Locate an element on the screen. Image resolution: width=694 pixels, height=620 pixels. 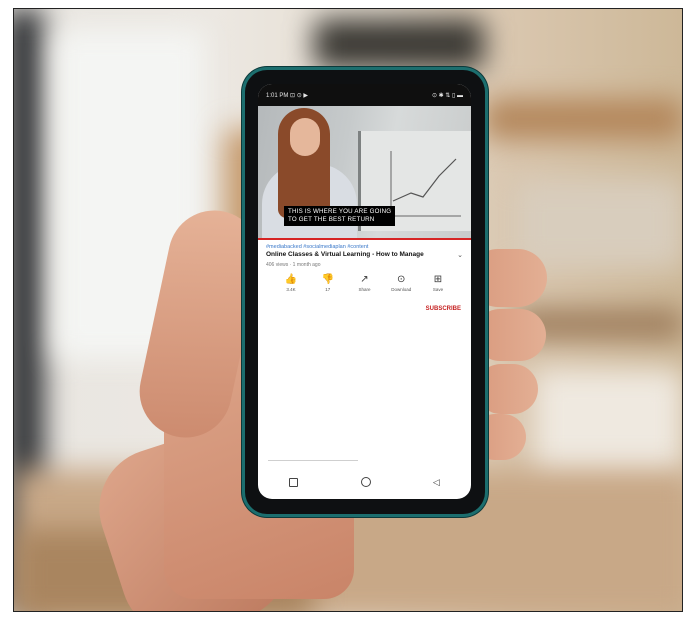
thumbs-down-icon: 👎 is located at coordinates (327, 279).